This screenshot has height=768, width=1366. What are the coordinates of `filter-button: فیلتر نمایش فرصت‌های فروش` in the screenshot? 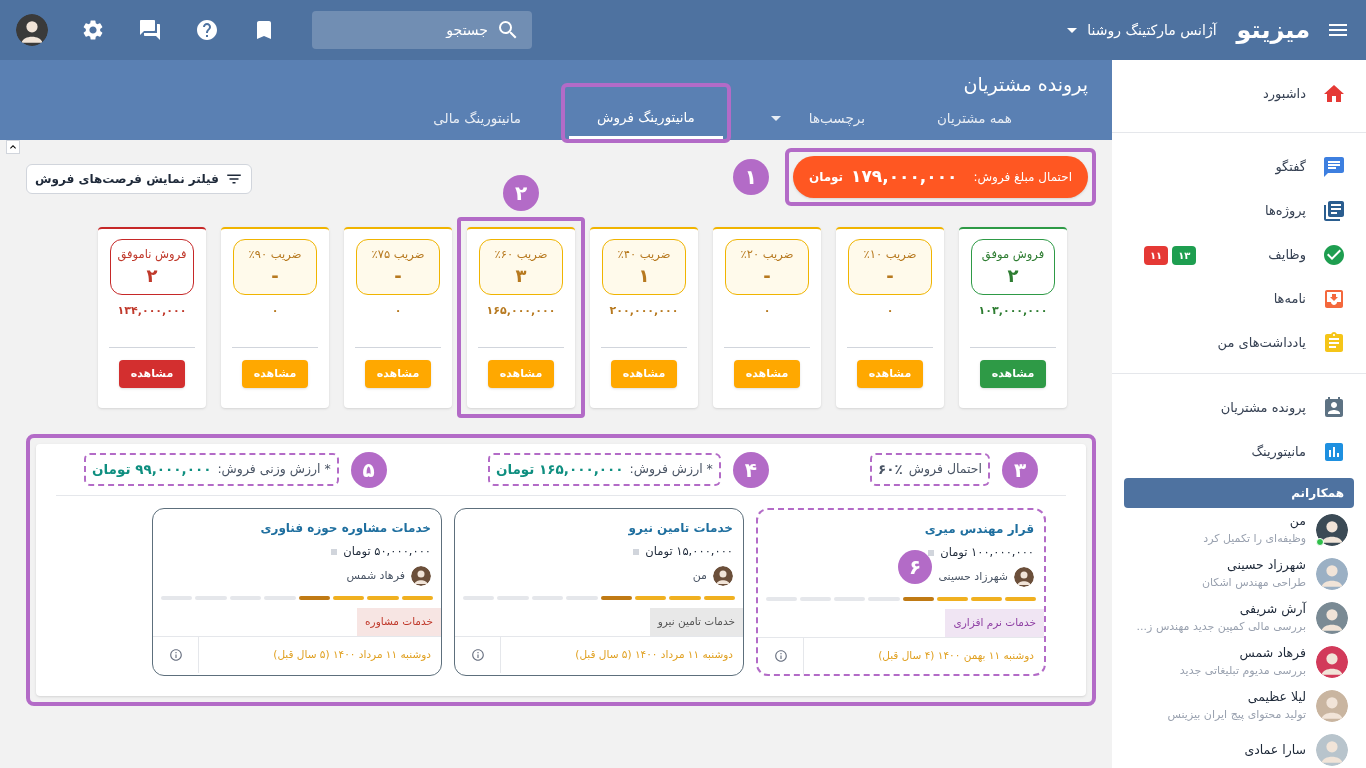 It's located at (139, 179).